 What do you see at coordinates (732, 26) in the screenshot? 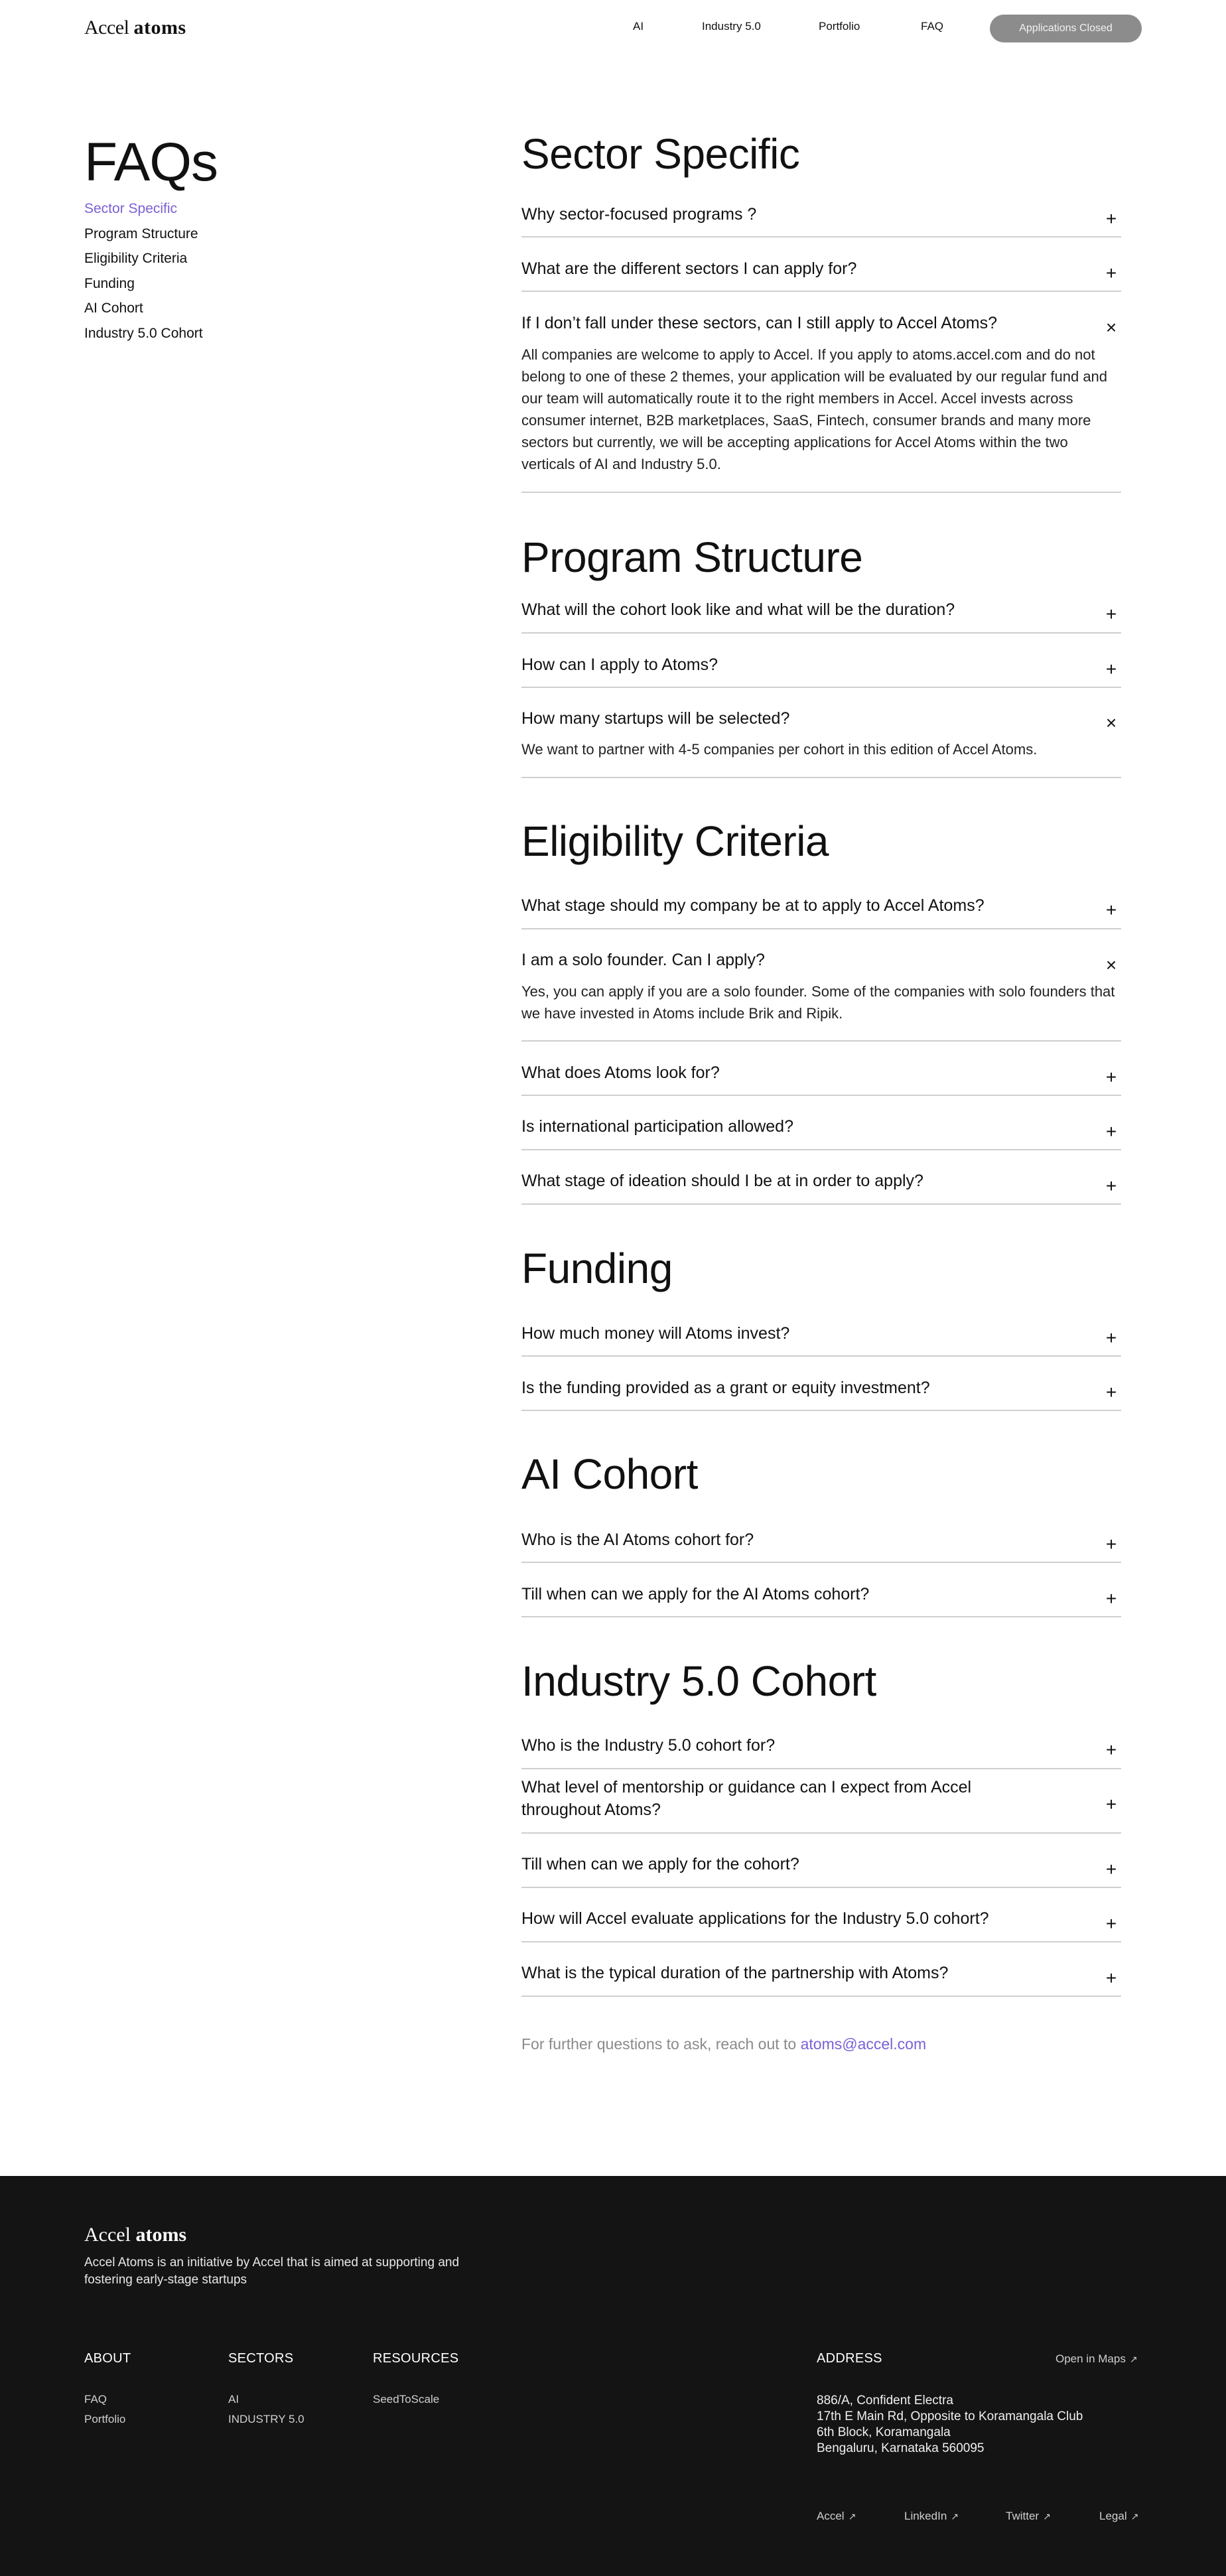
I see `nav-industry: Industry 5.0` at bounding box center [732, 26].